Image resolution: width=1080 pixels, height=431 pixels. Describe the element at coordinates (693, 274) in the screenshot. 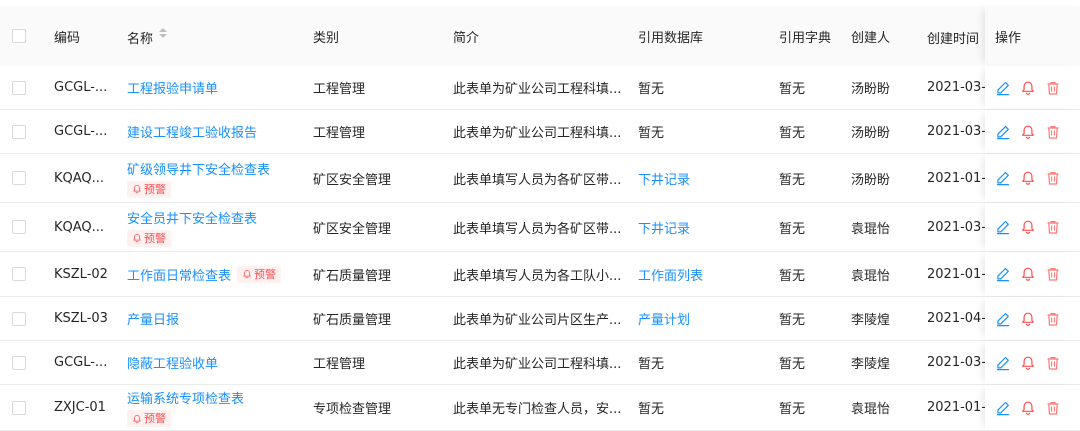

I see `ref-db-cell: 工作面列表` at that location.